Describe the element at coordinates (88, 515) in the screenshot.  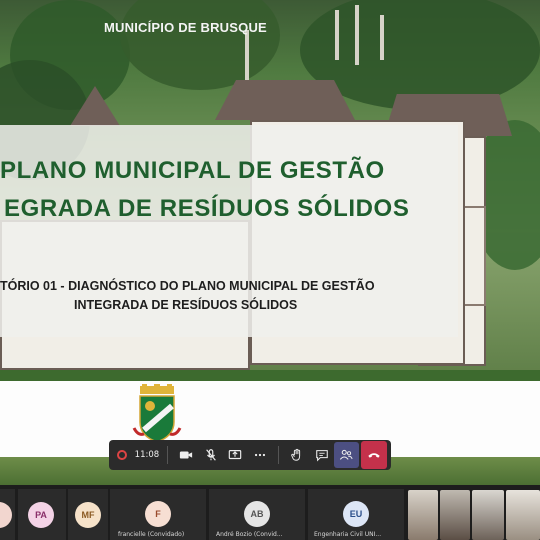
I see `participant-avatar: MF` at that location.